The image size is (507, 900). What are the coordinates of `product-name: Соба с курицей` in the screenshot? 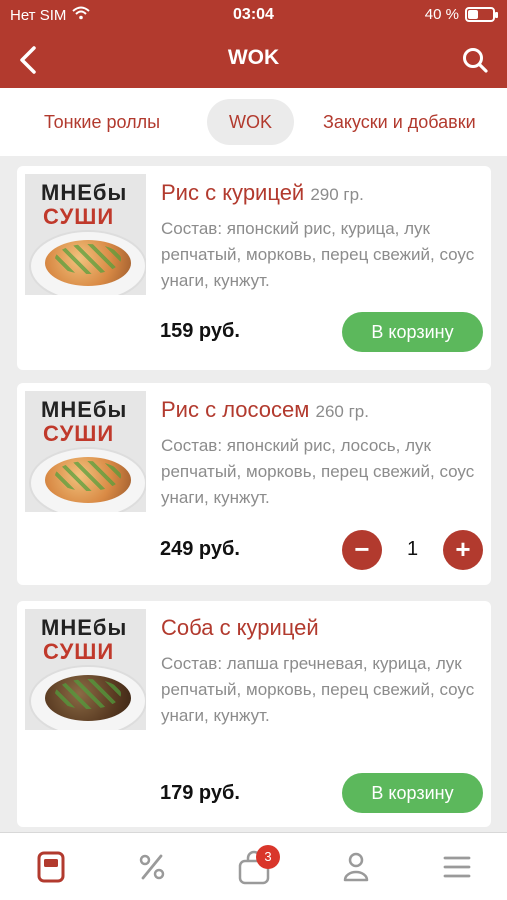 It's located at (240, 628).